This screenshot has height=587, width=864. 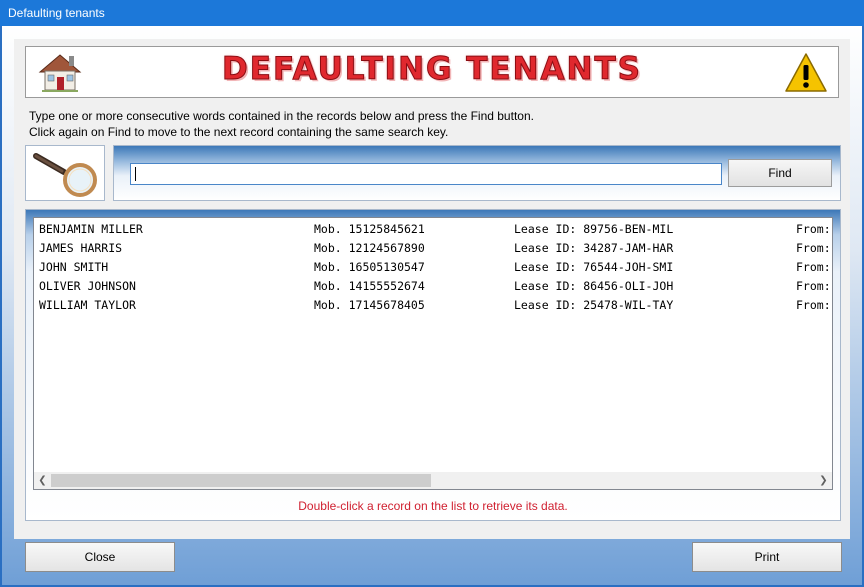 I want to click on tenant-name: WILLIAM TAYLOR, so click(x=87, y=305).